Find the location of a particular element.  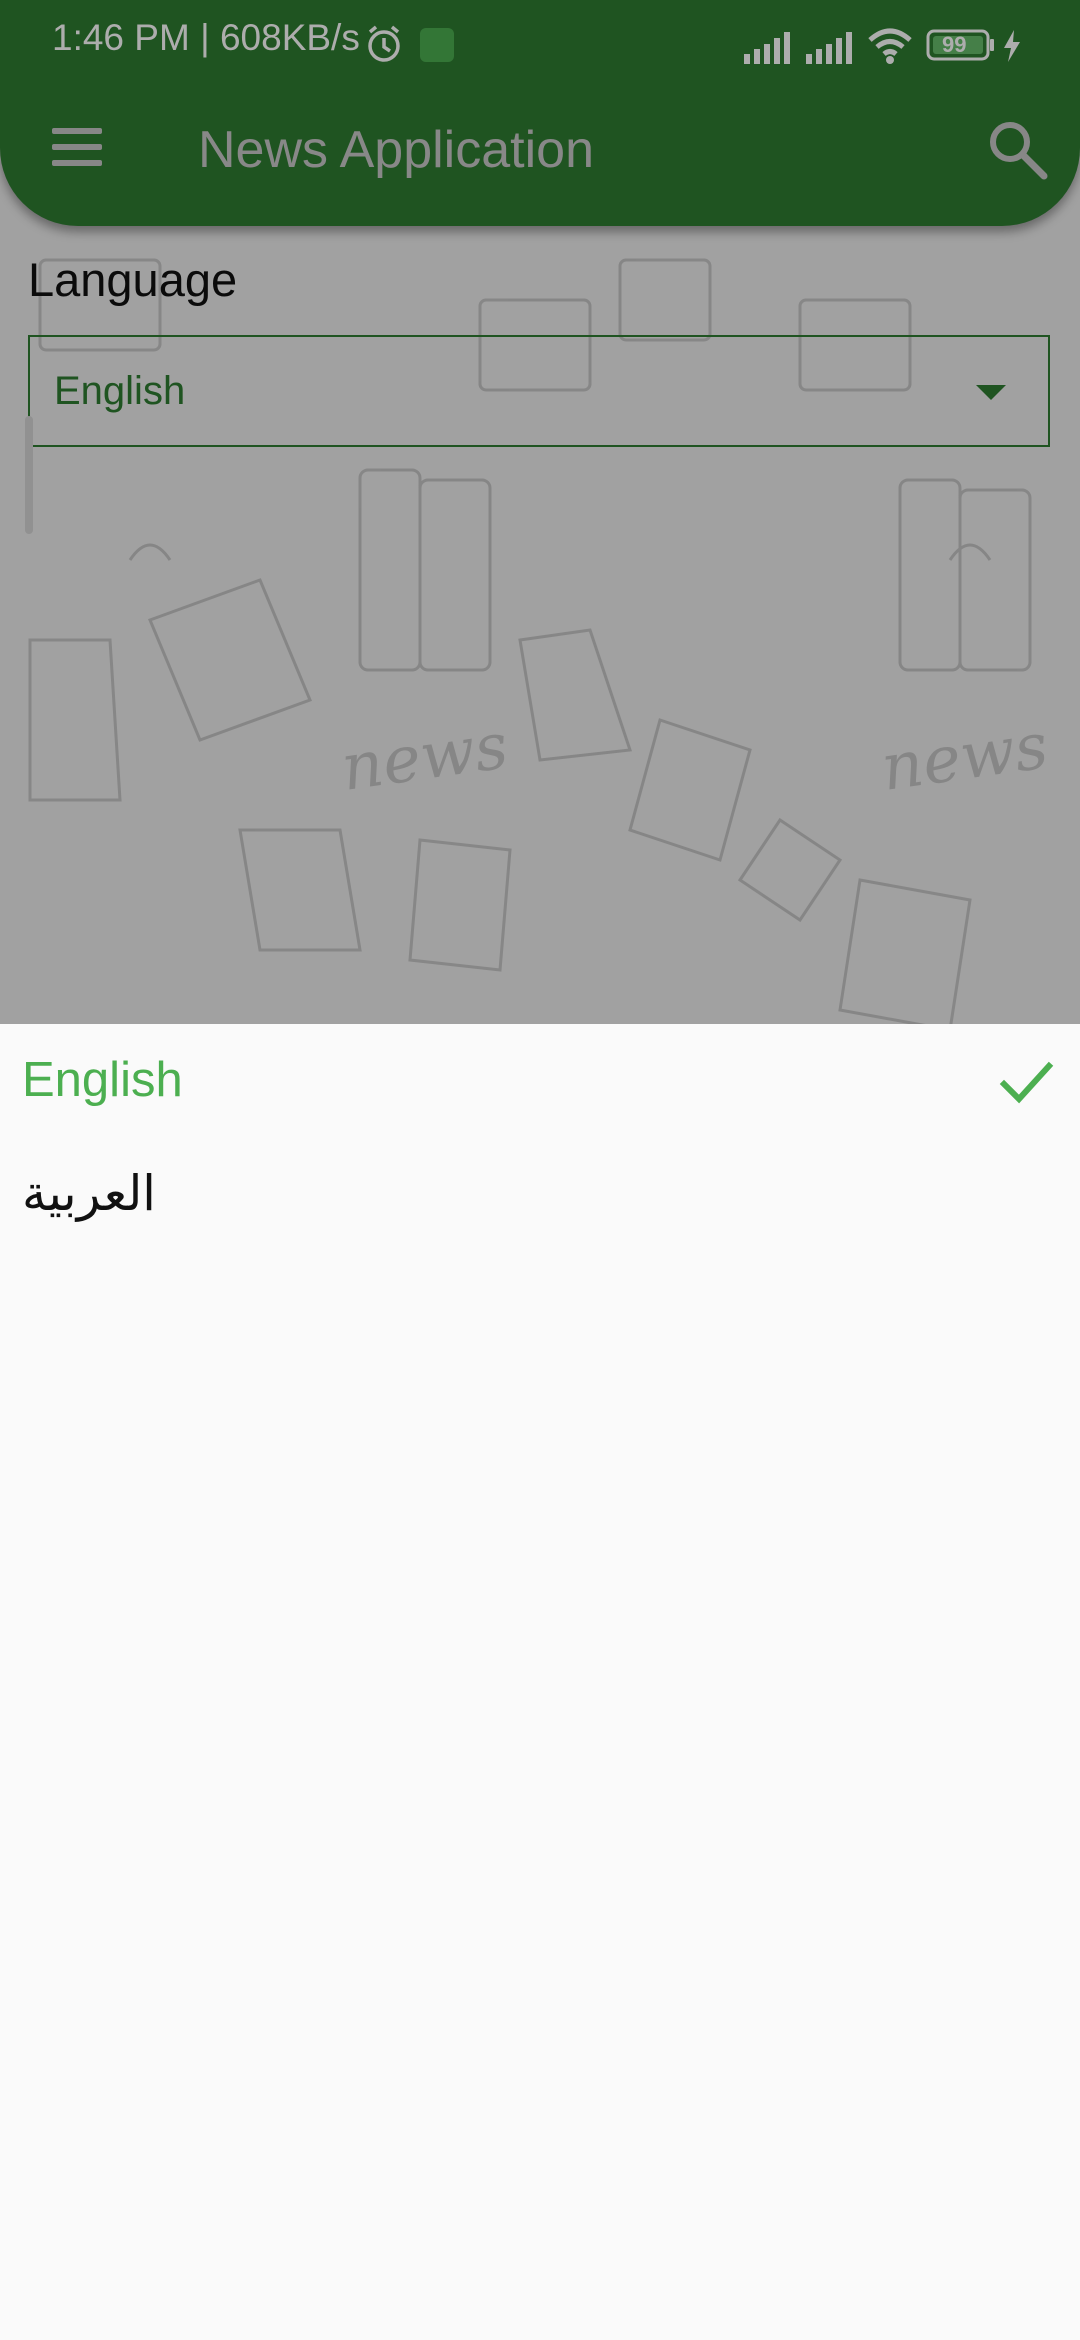

language-option-english: English is located at coordinates (540, 1081).